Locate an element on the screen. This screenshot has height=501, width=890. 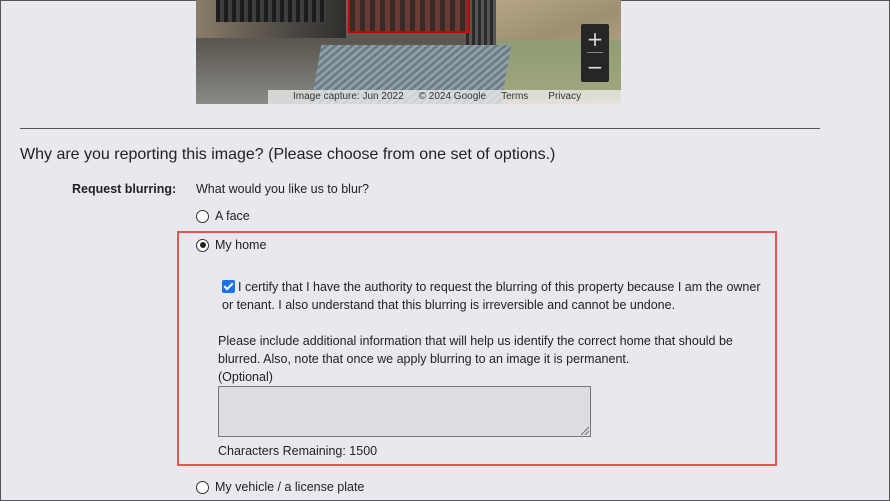
selection-box is located at coordinates (409, 16).